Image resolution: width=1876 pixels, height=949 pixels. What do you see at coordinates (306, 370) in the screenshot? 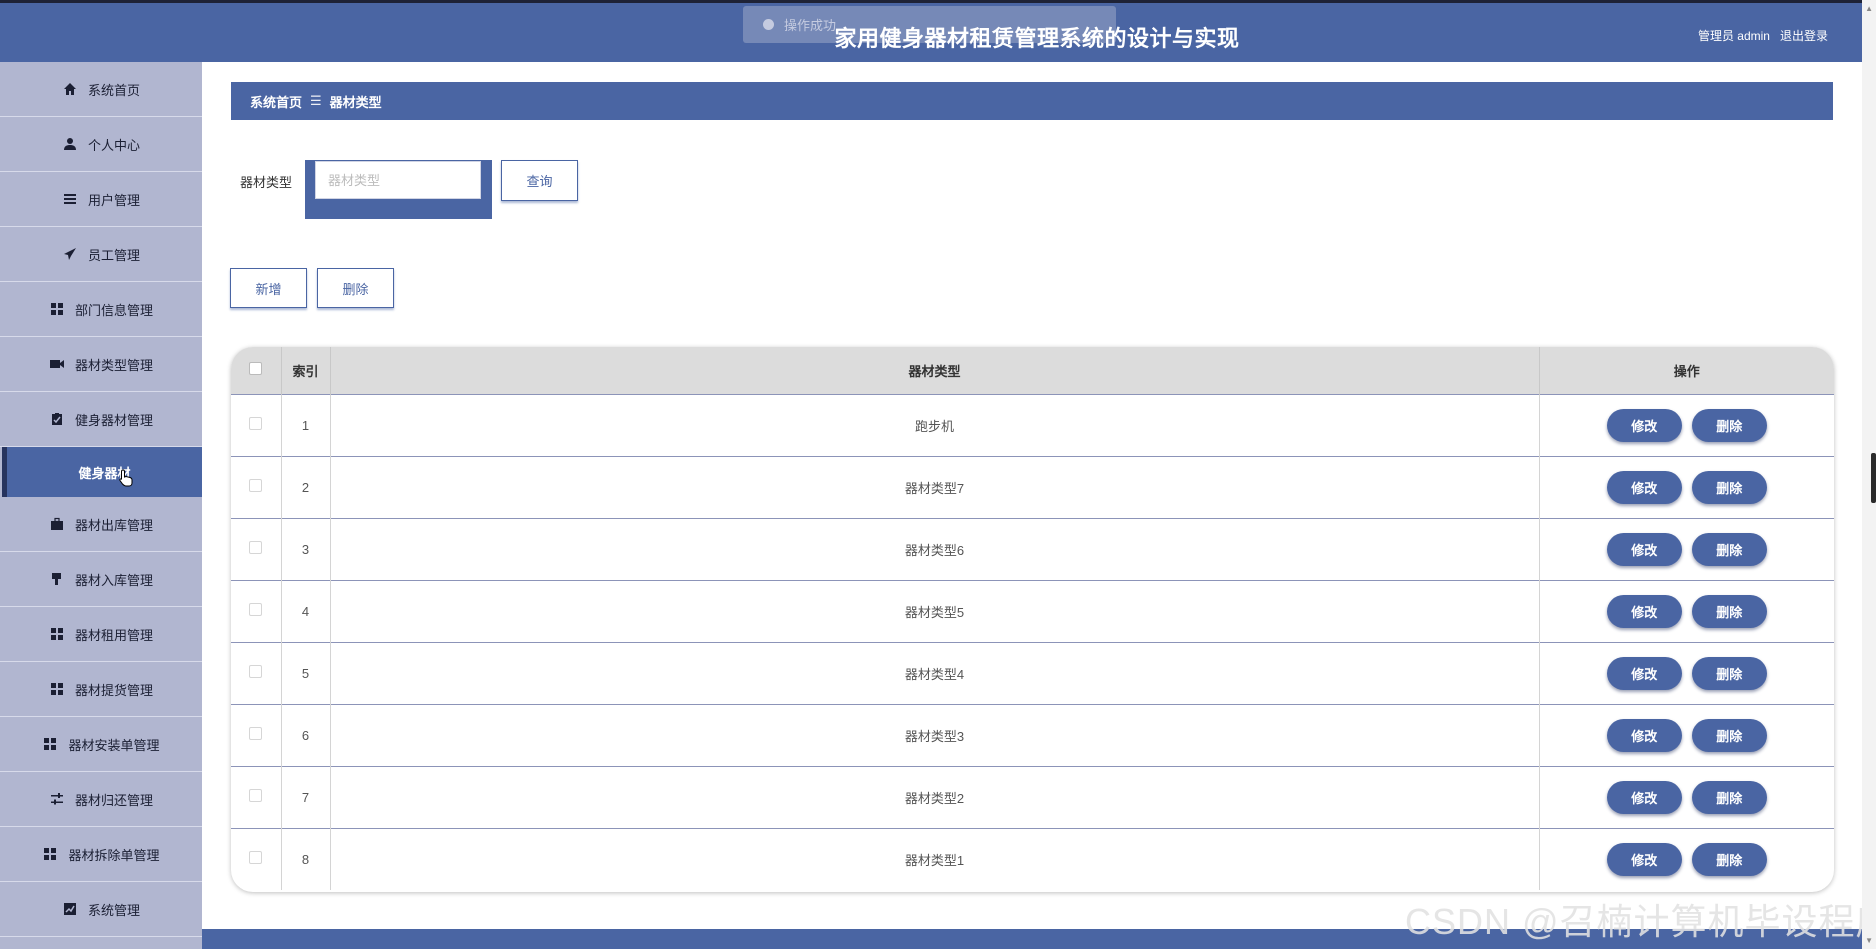
I see `column-header-index: 索引` at bounding box center [306, 370].